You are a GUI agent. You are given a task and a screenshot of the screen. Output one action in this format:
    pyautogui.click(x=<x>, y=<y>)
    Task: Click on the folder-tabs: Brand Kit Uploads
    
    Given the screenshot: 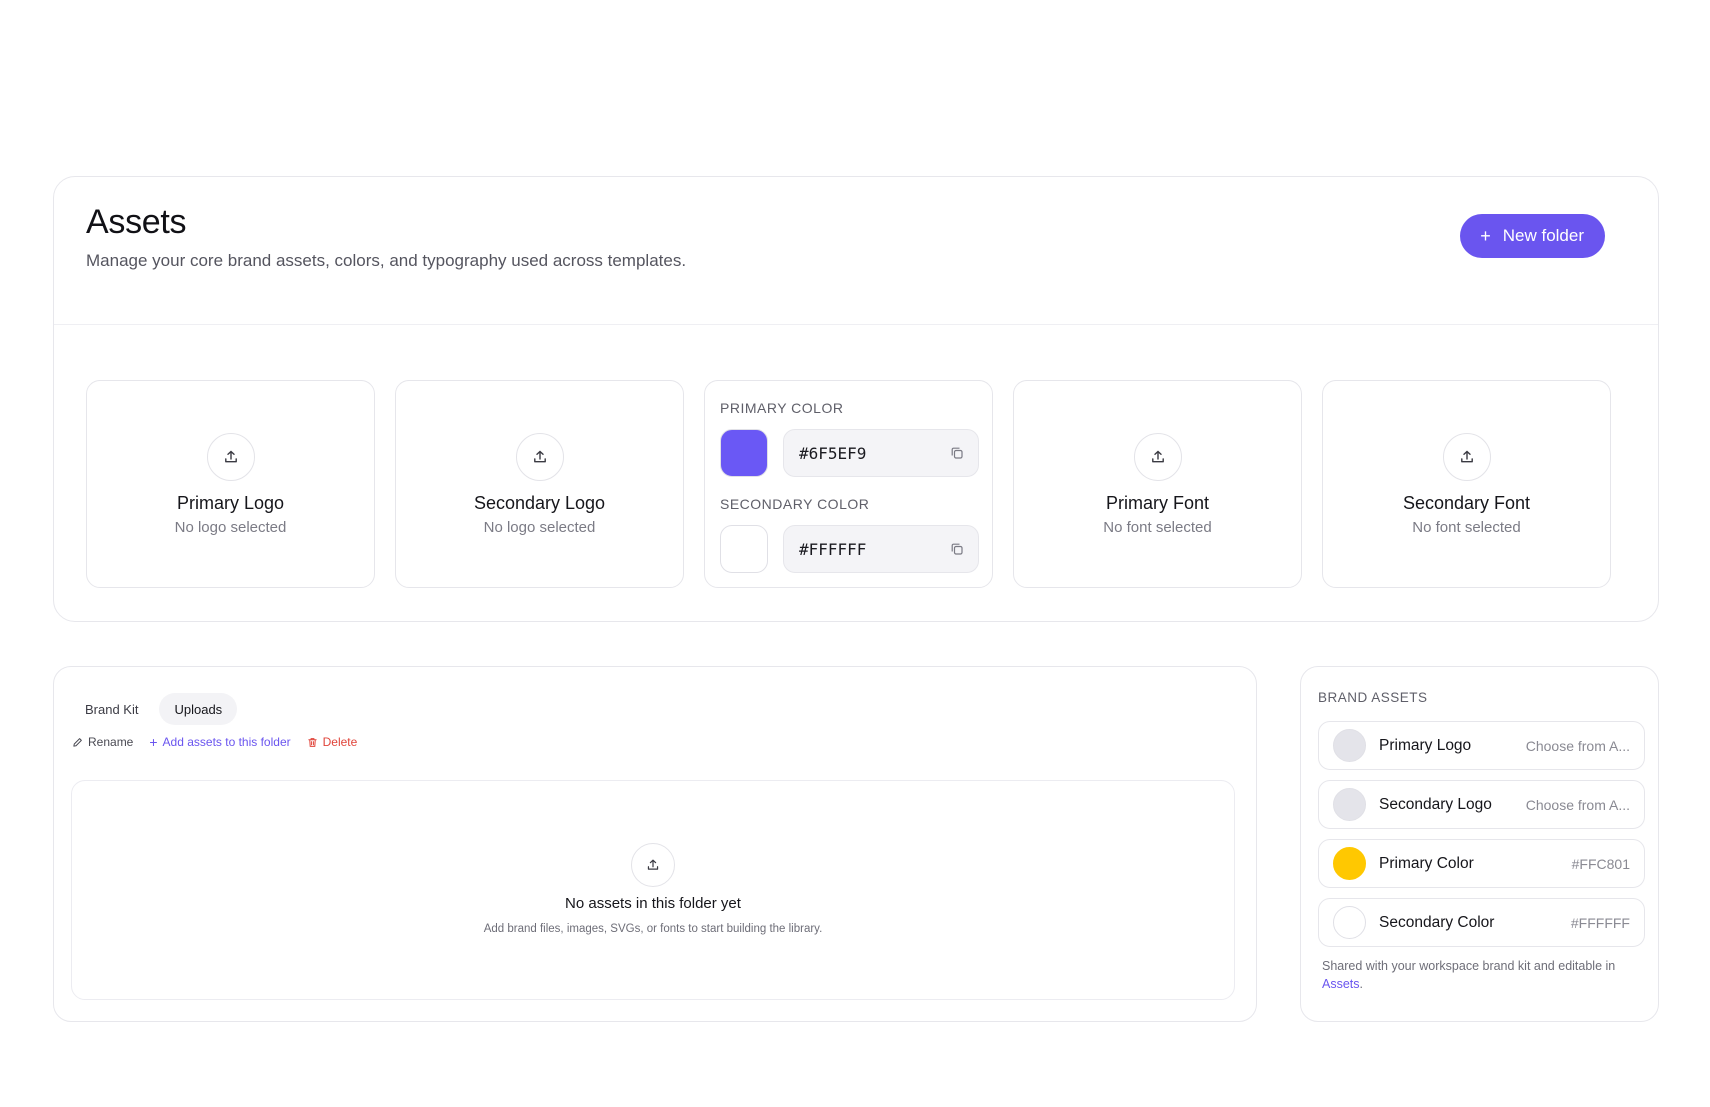 What is the action you would take?
    pyautogui.click(x=154, y=709)
    